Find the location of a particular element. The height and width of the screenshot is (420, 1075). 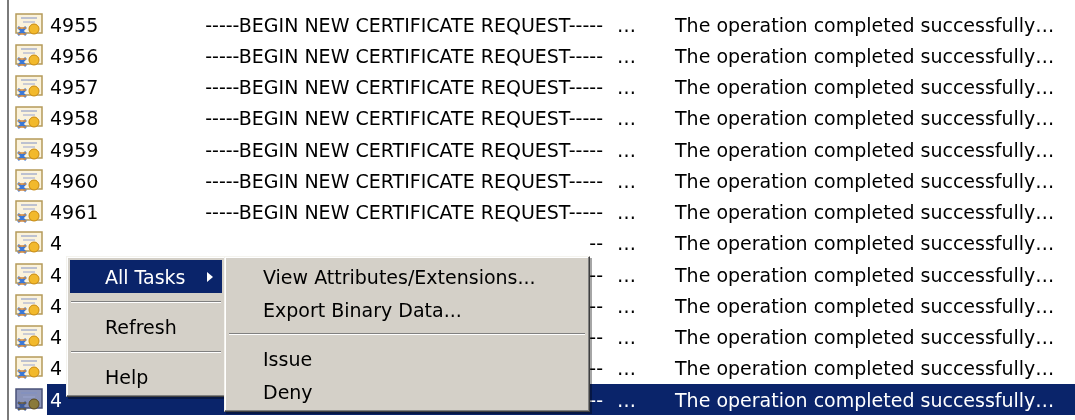

request-id: 4955 is located at coordinates (74, 24).